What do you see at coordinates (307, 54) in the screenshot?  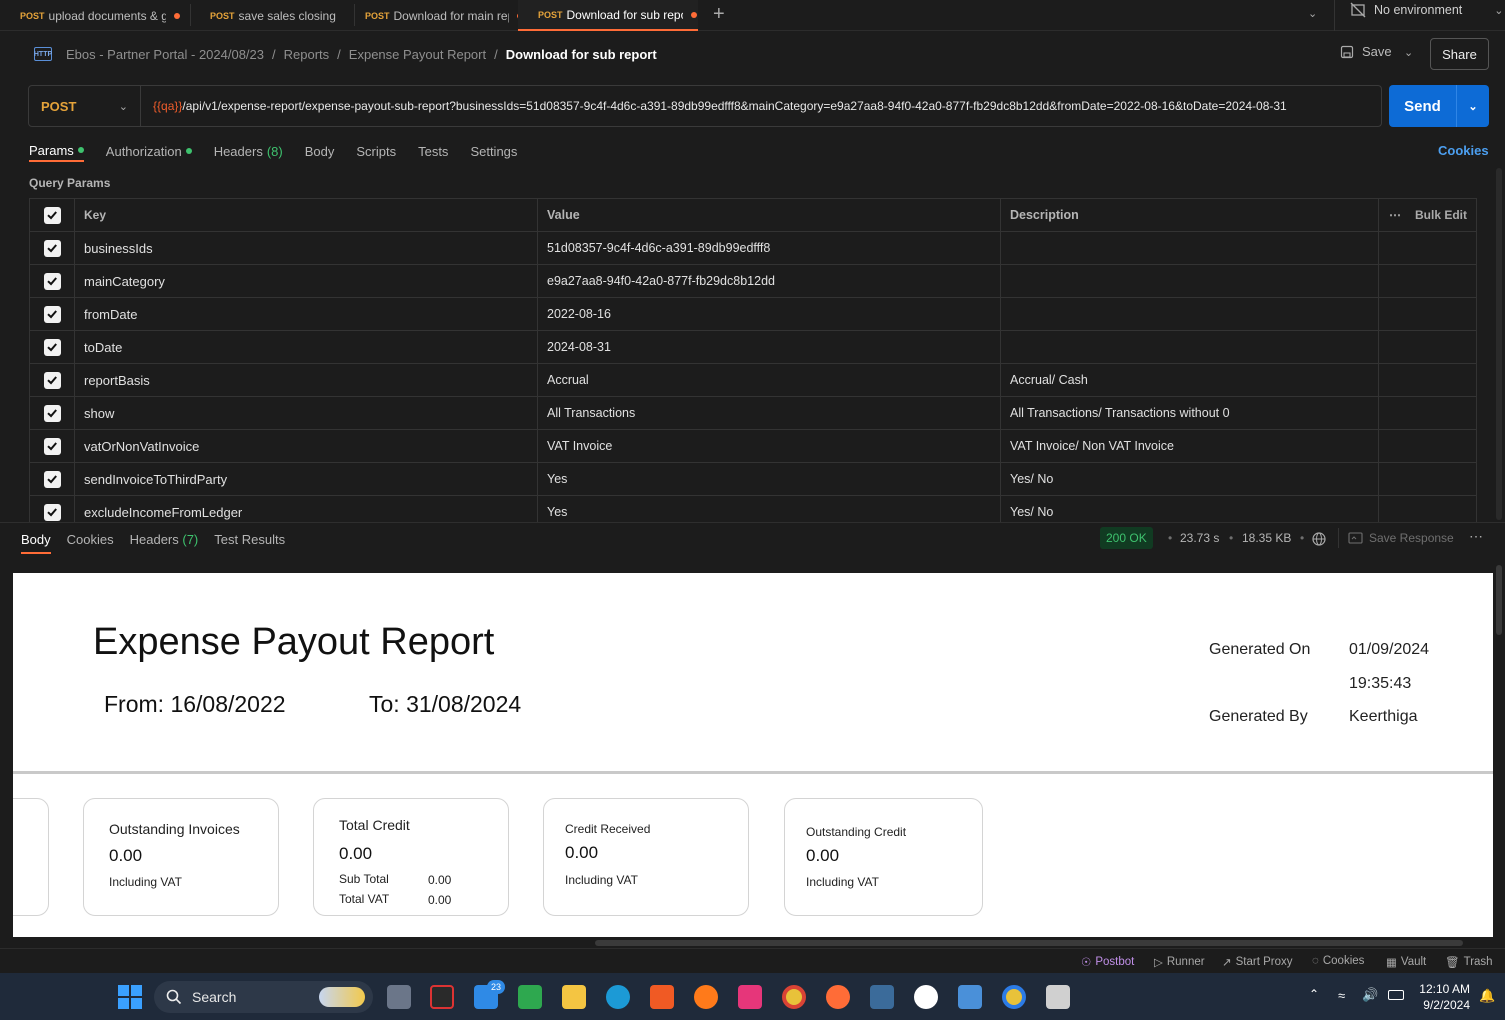 I see `breadcrumb-folder-reports: Reports` at bounding box center [307, 54].